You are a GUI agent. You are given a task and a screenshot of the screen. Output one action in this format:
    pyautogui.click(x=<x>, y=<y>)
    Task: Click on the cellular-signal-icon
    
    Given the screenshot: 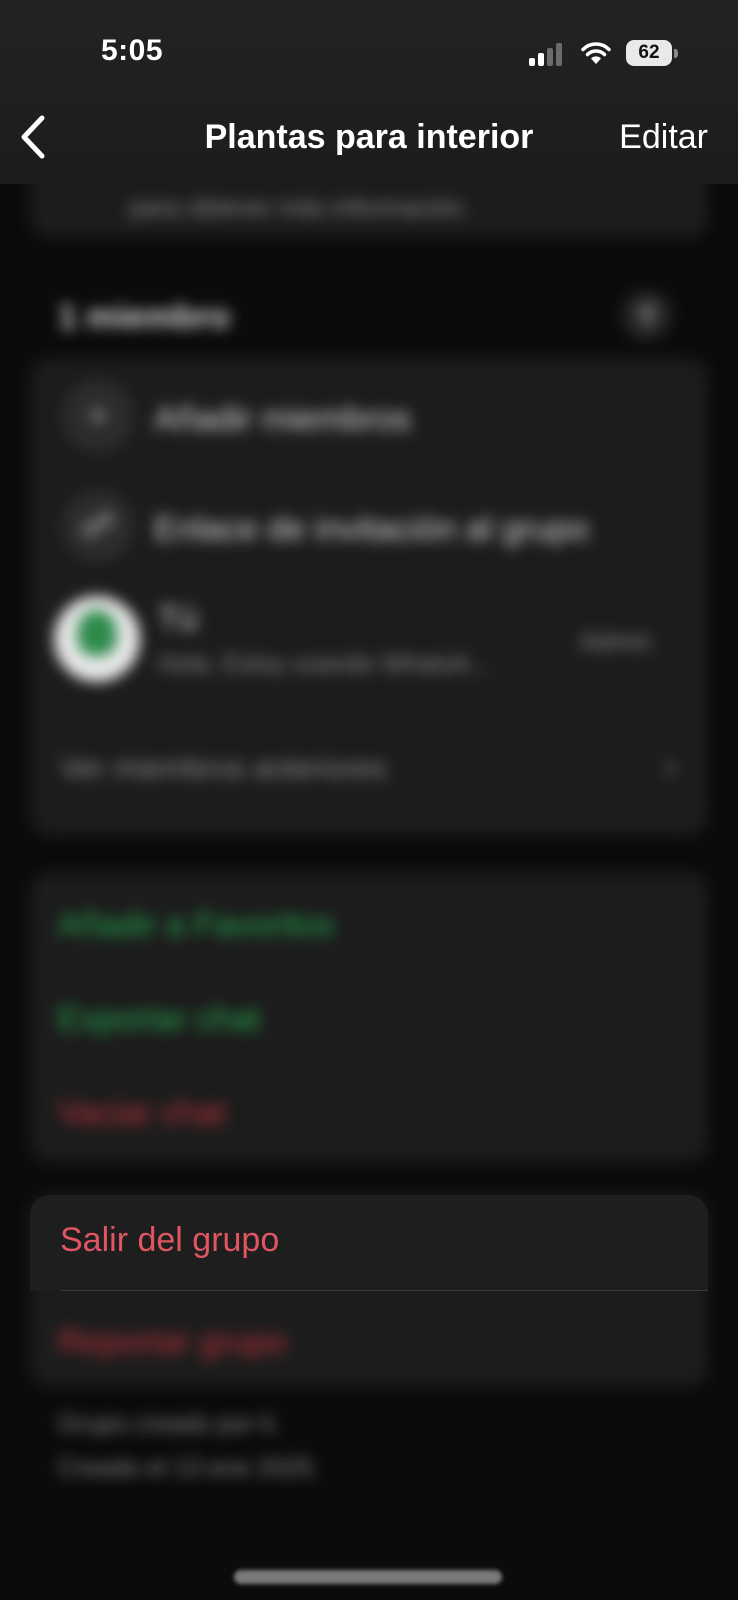 What is the action you would take?
    pyautogui.click(x=547, y=54)
    